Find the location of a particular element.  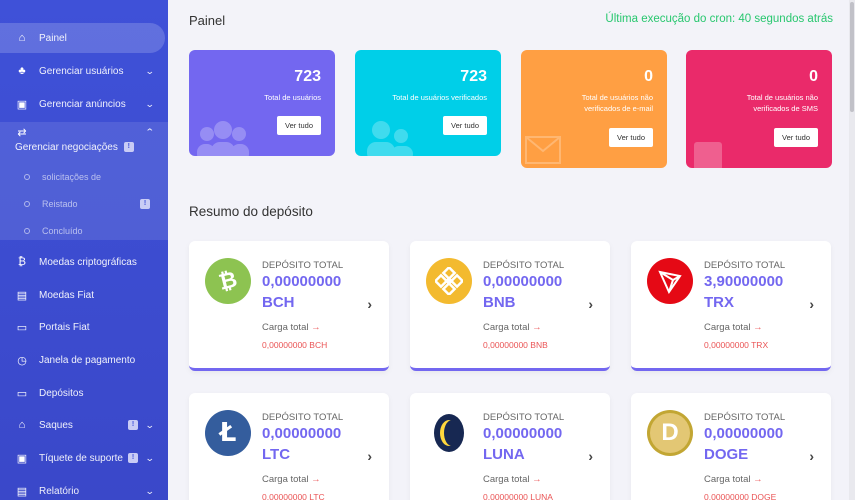

envelope-icon is located at coordinates (543, 150).